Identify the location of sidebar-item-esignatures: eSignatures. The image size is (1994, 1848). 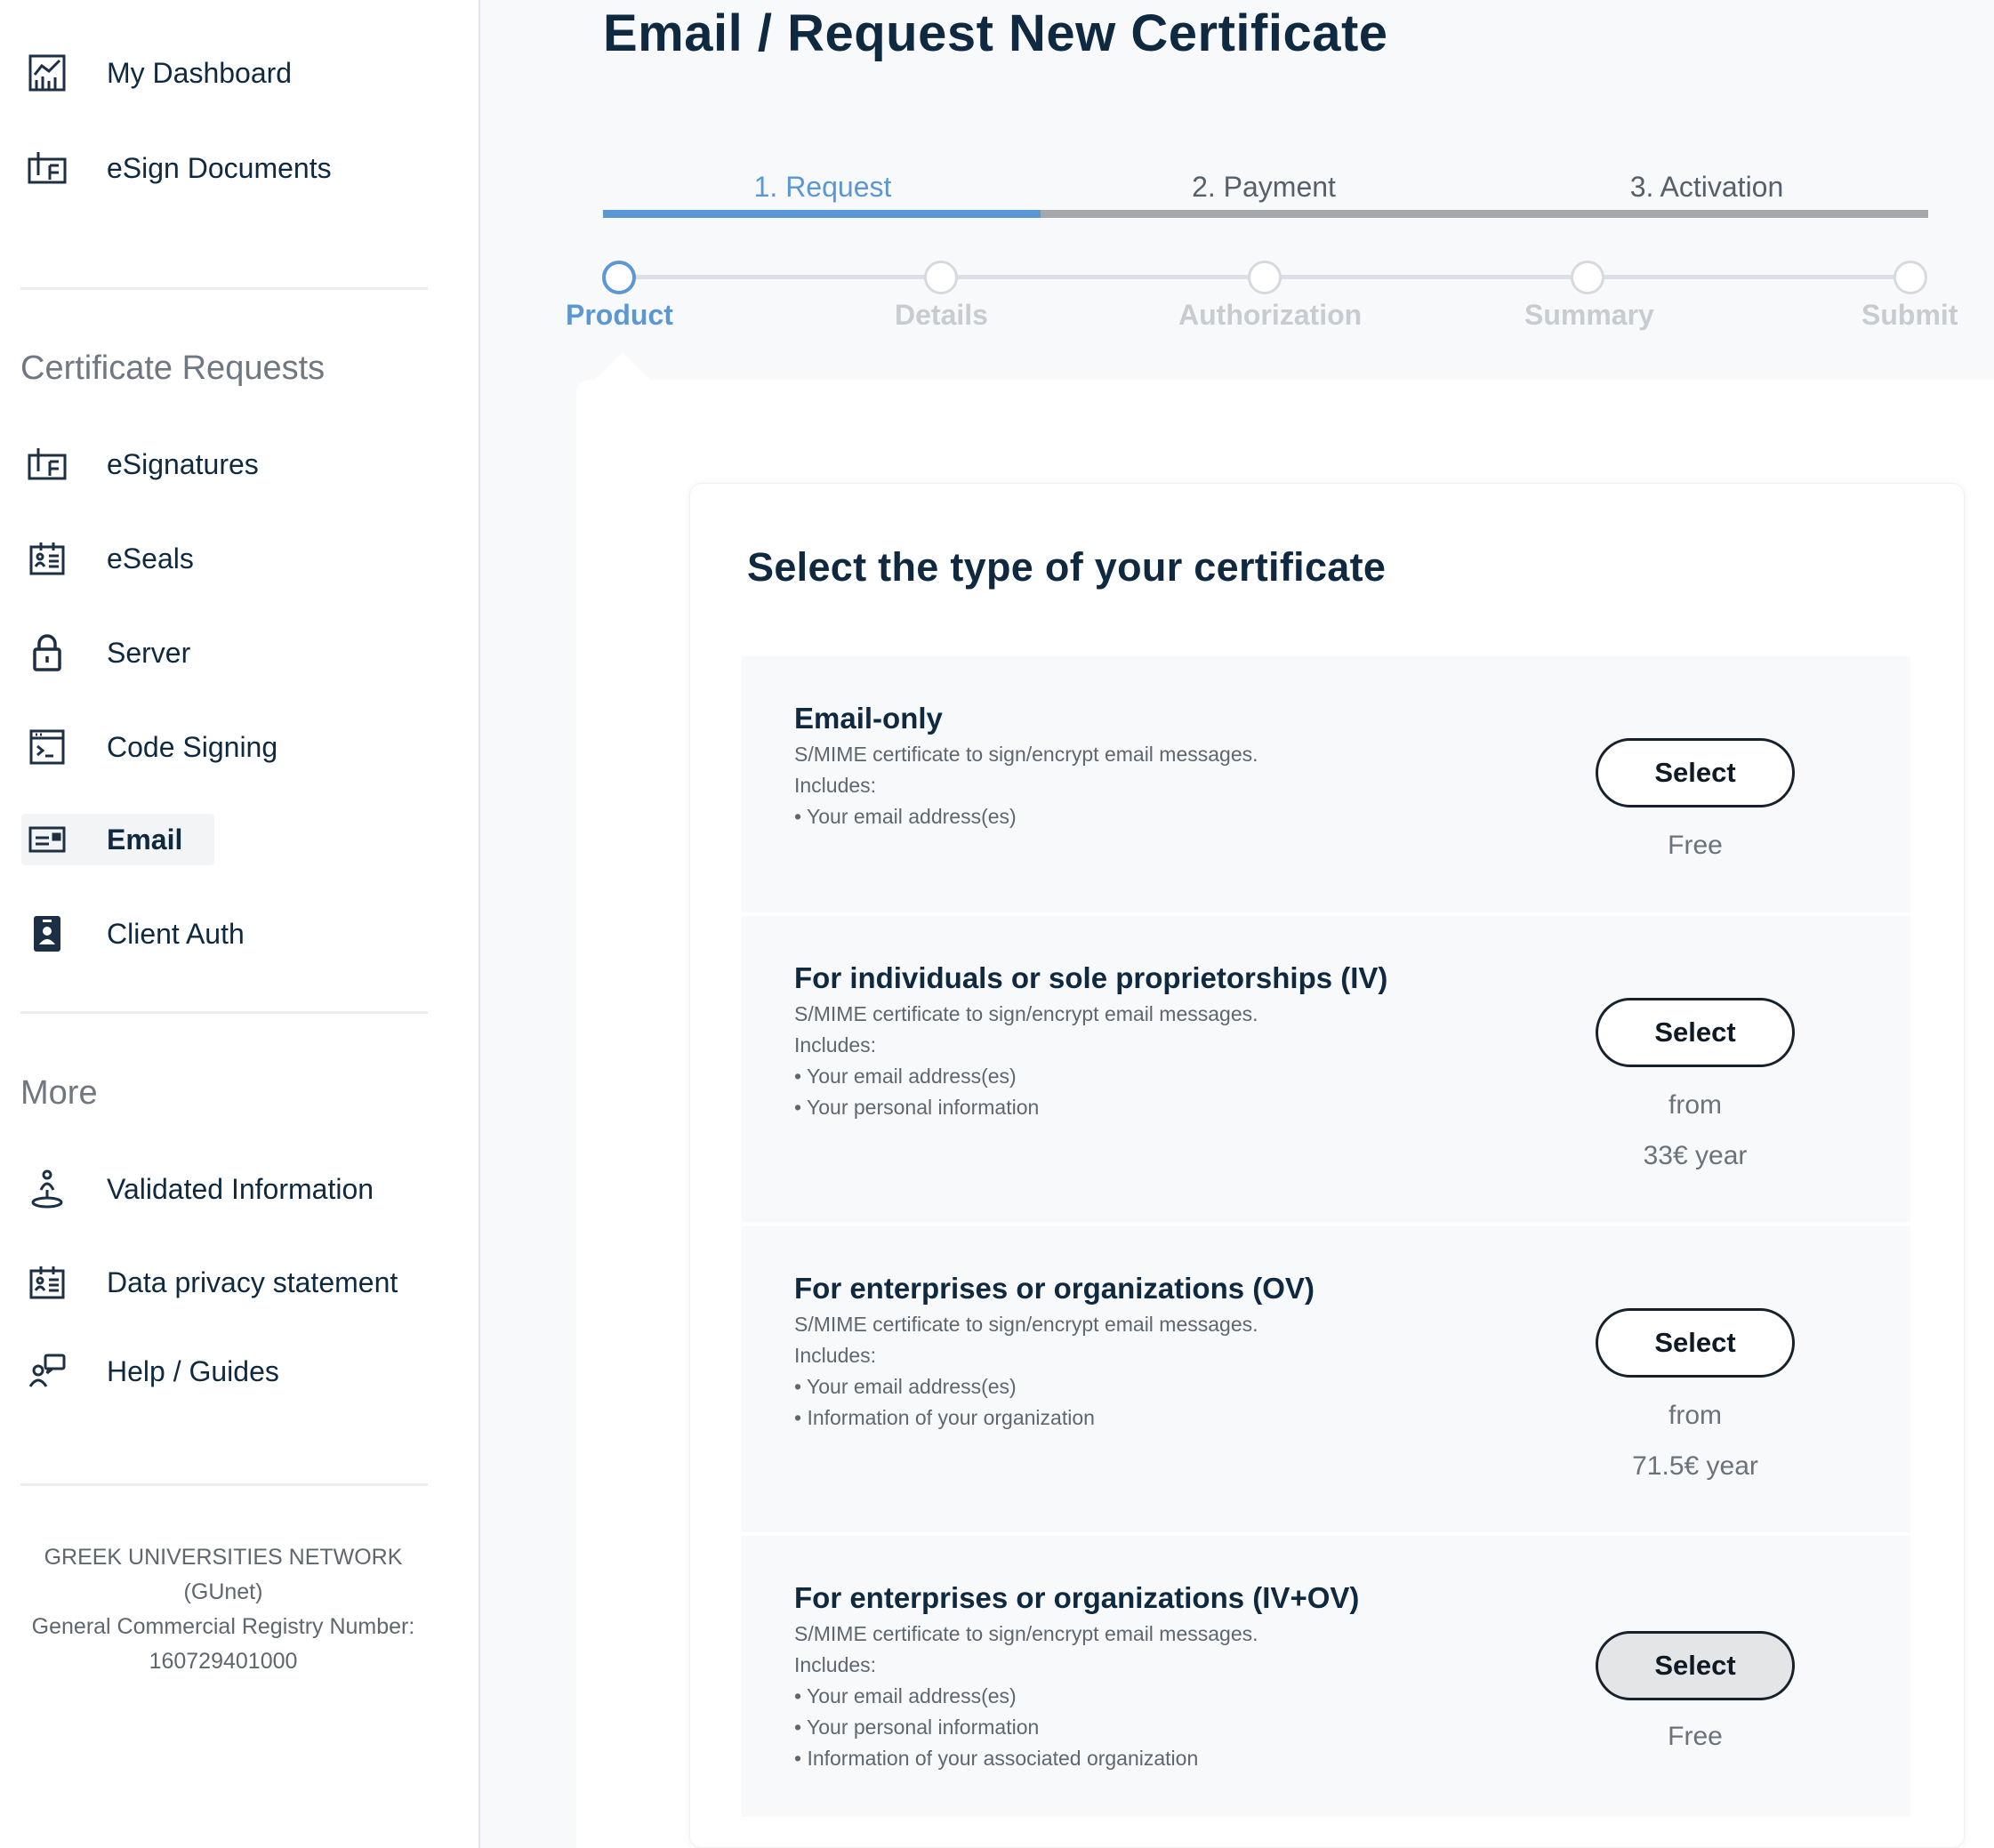
(156, 464).